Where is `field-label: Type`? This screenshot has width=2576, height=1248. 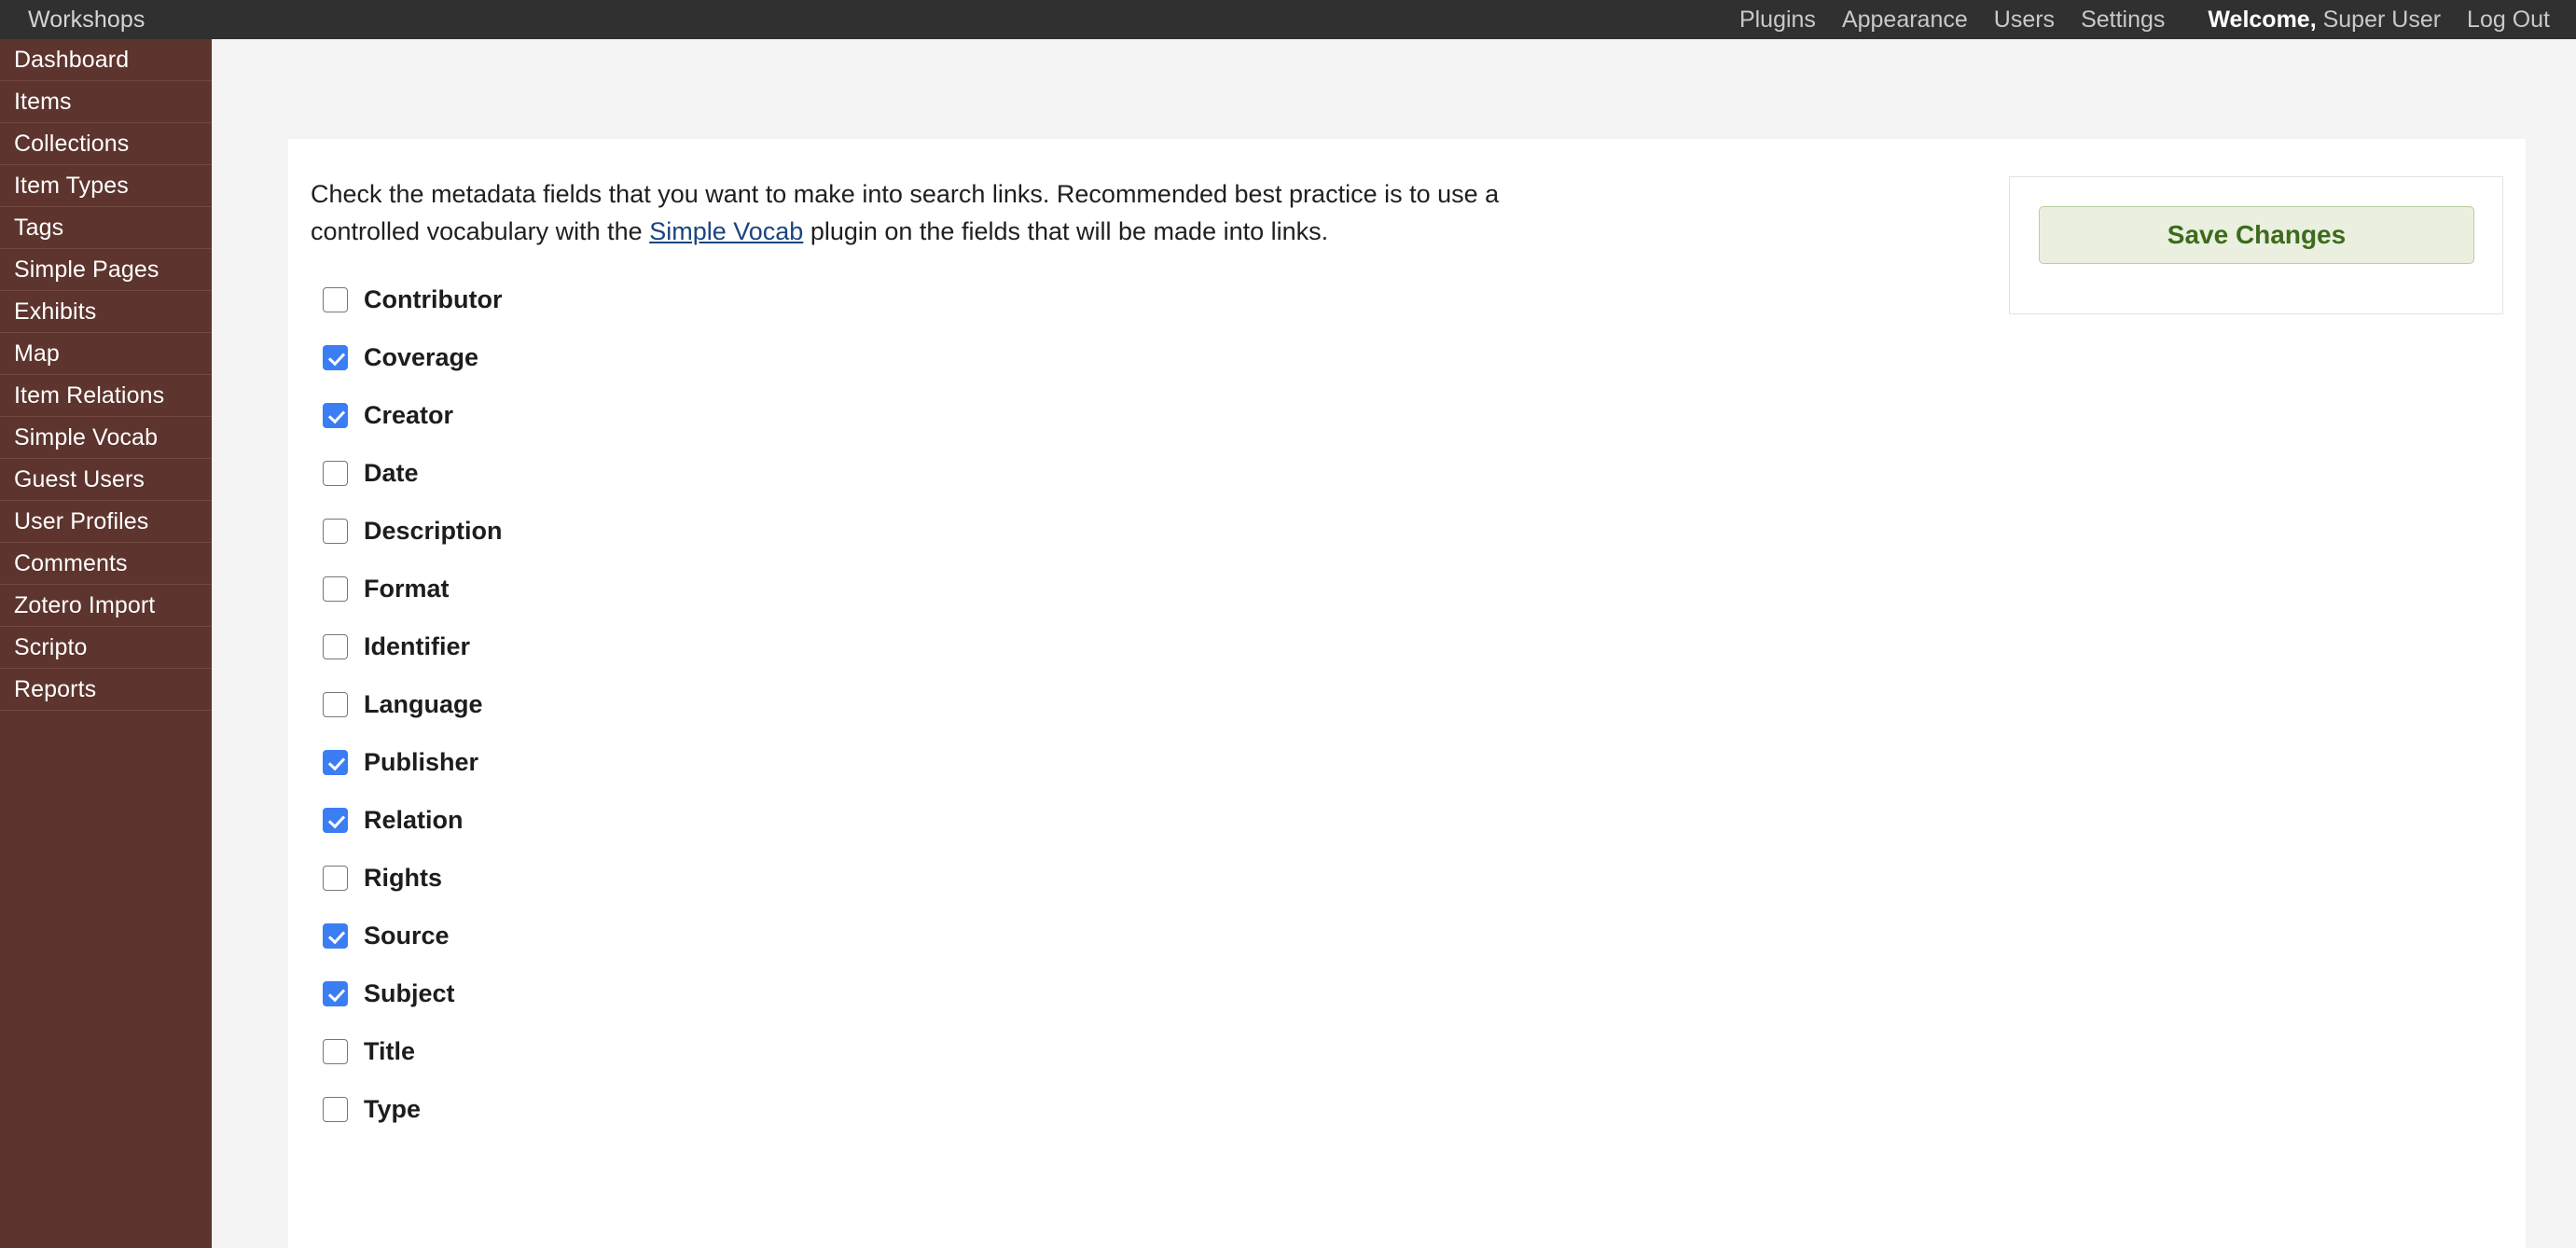
field-label: Type is located at coordinates (393, 1108).